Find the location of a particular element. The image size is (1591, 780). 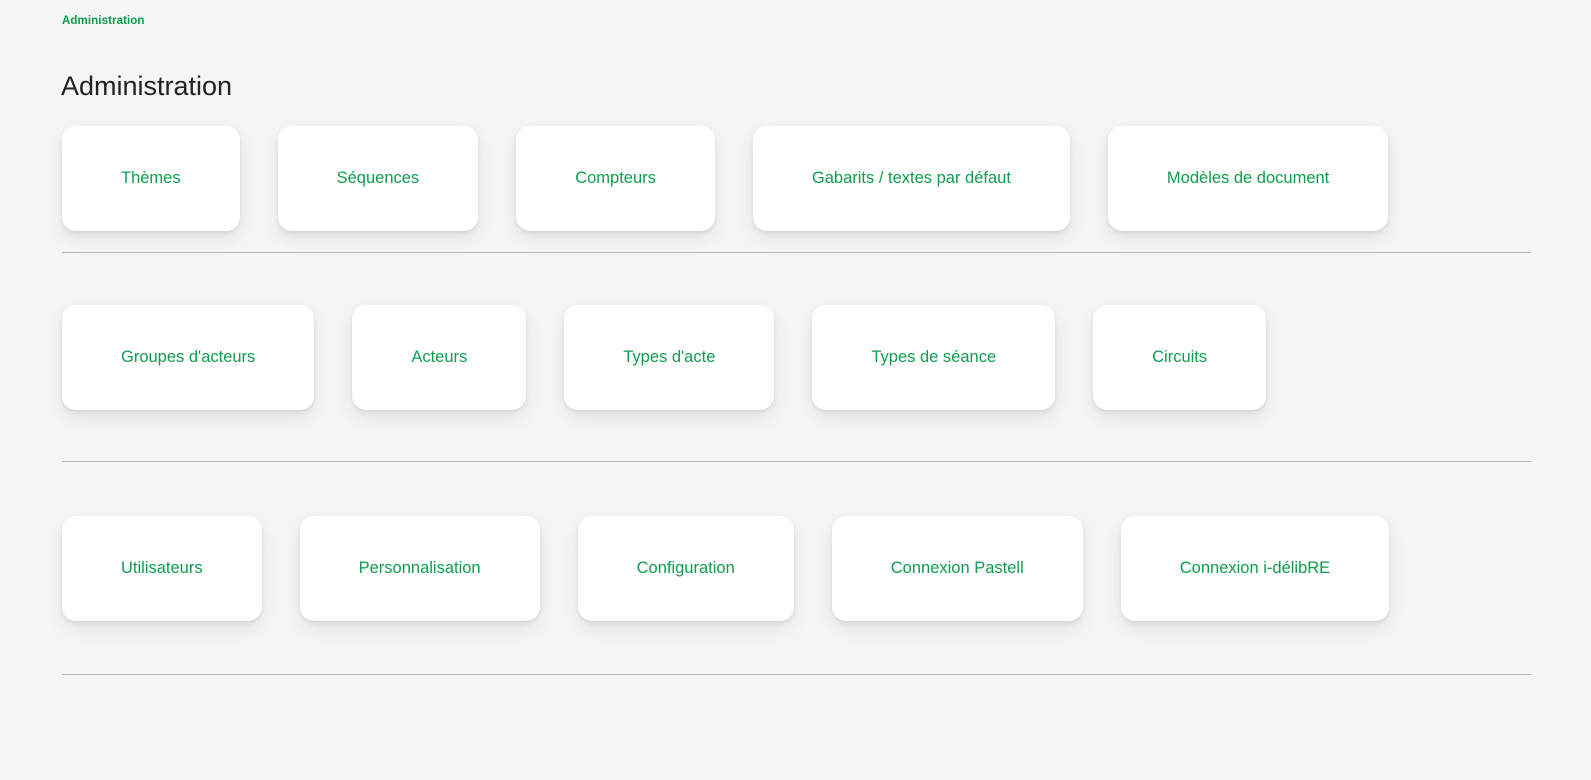

admin-card-groupes-d-acteurs: Groupes d'acteurs is located at coordinates (188, 357).